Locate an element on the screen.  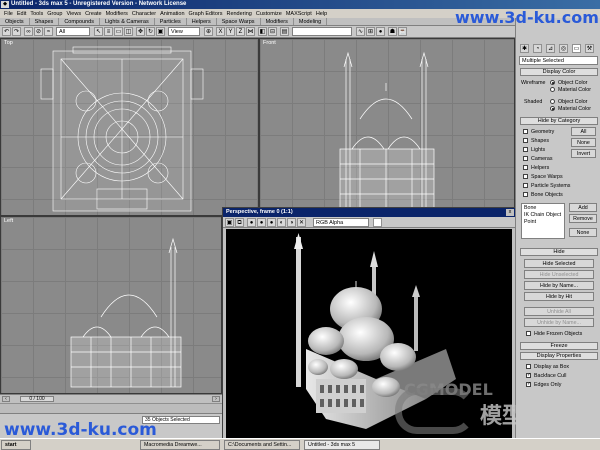
menu-group: Group is located at coordinates (54, 14).